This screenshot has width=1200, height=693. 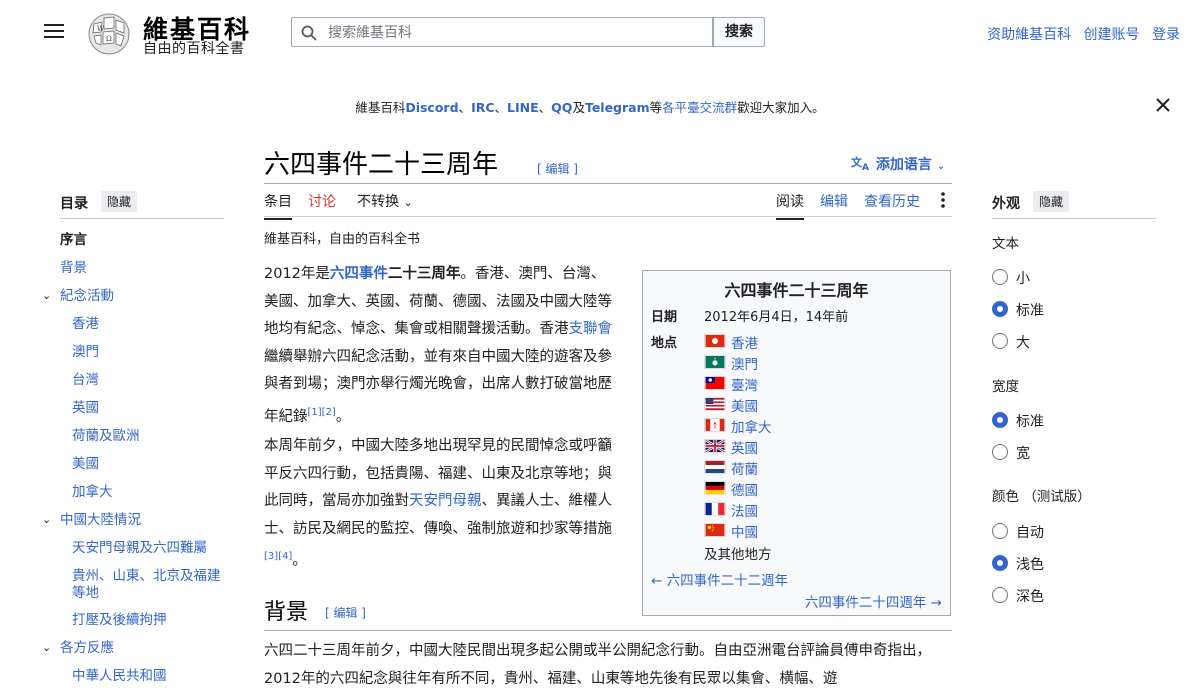 What do you see at coordinates (1030, 421) in the screenshot?
I see `width-standard-label: 标准` at bounding box center [1030, 421].